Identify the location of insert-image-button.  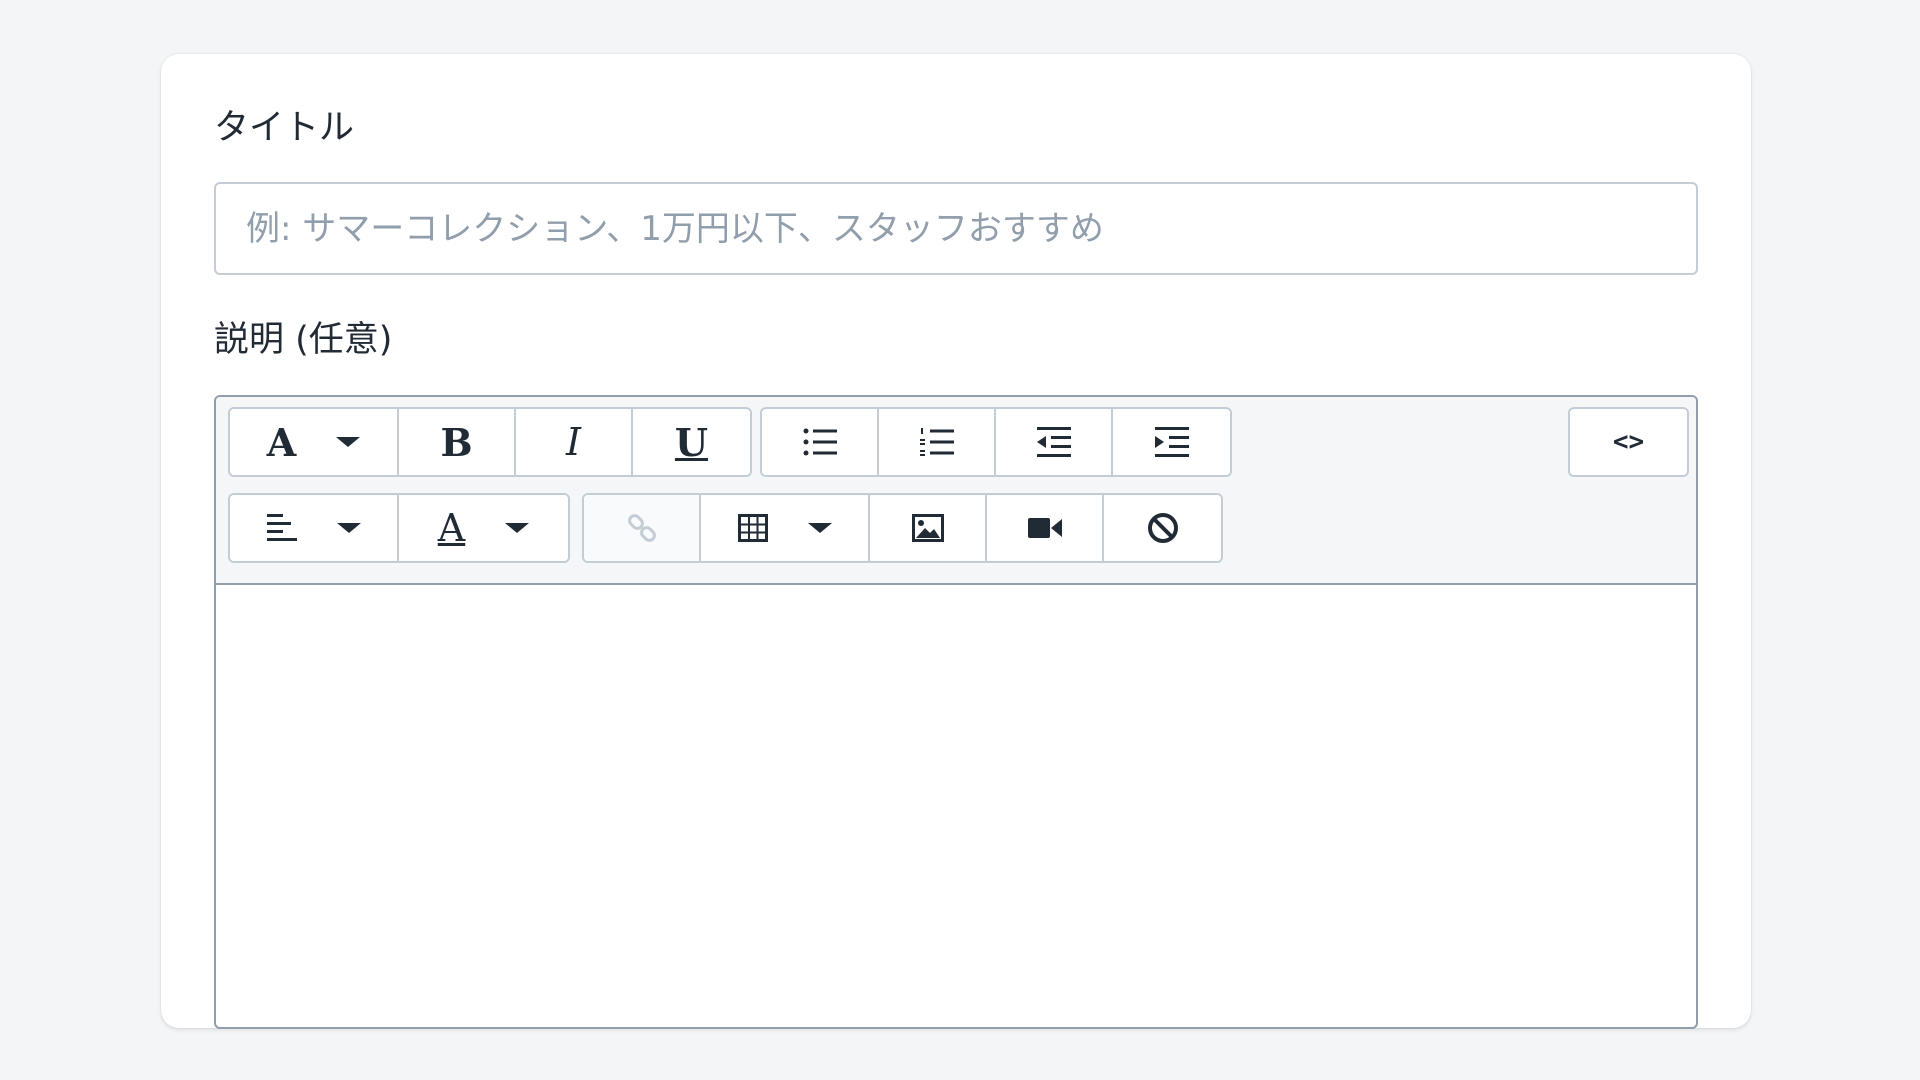
(928, 528).